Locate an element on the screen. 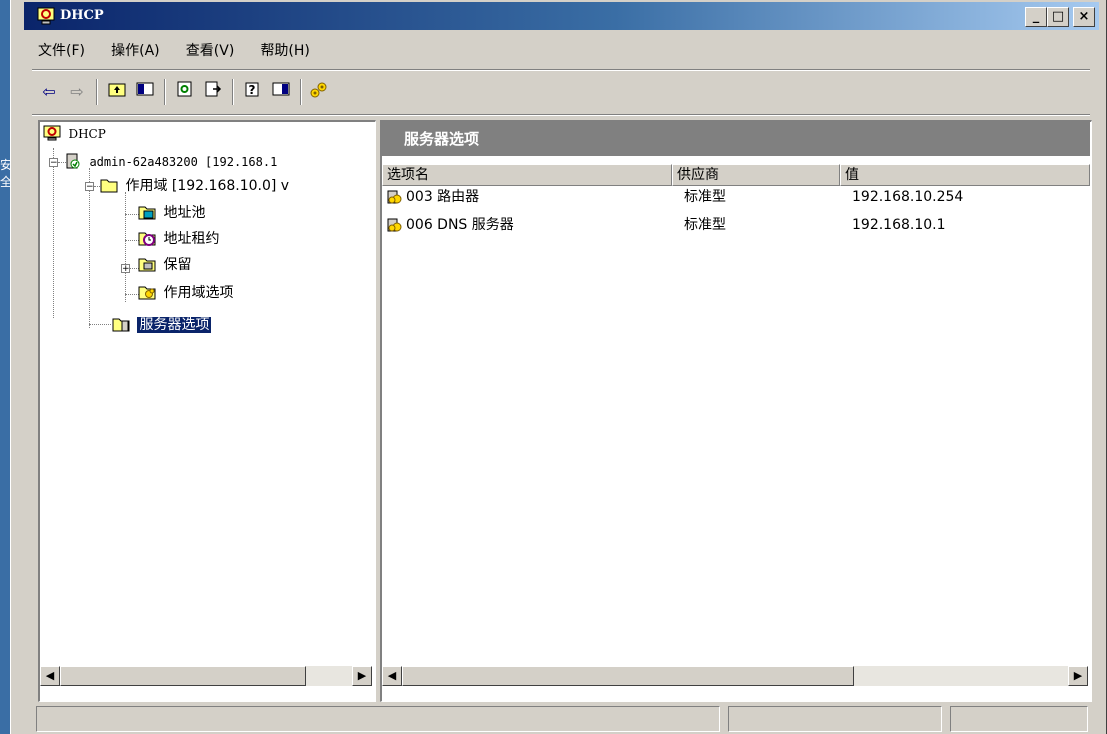 The width and height of the screenshot is (1107, 734). column-header-option-name: 选项名 is located at coordinates (527, 175).